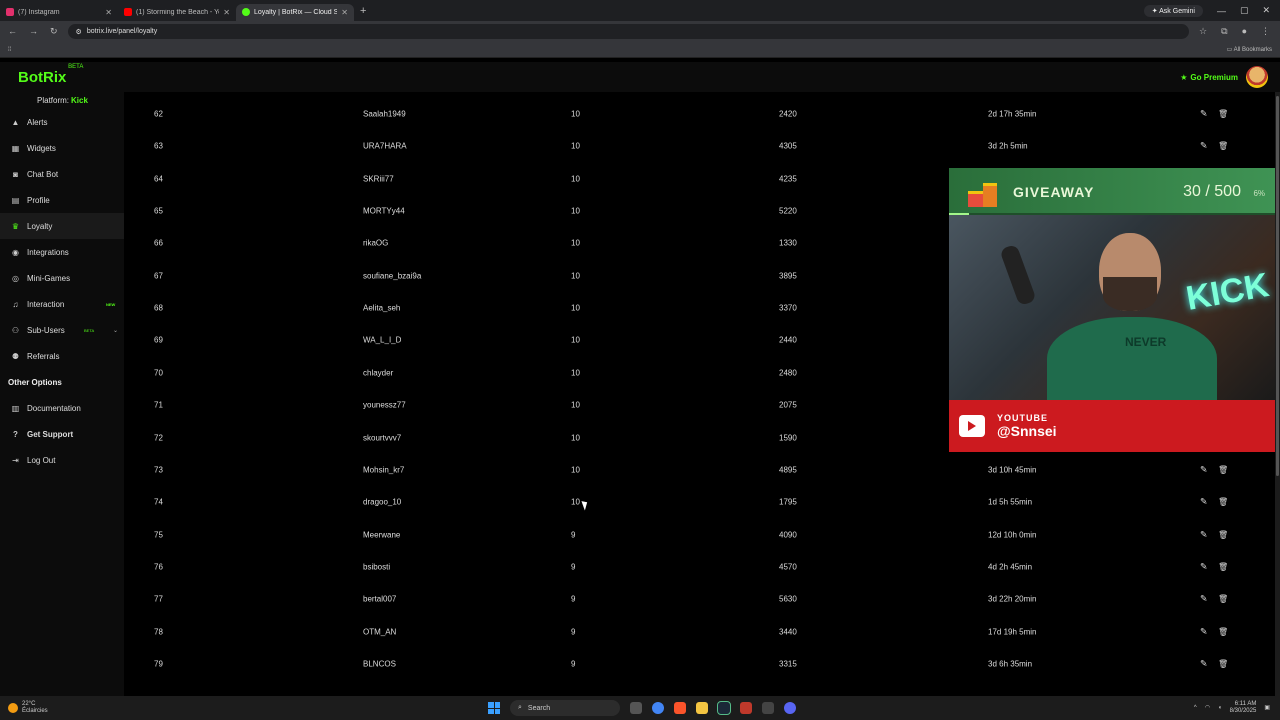 The height and width of the screenshot is (720, 1280). What do you see at coordinates (699, 502) in the screenshot?
I see `table-row: 74 dragoo_10 10 1795 1d 5h 55min ✎ 🗑` at bounding box center [699, 502].